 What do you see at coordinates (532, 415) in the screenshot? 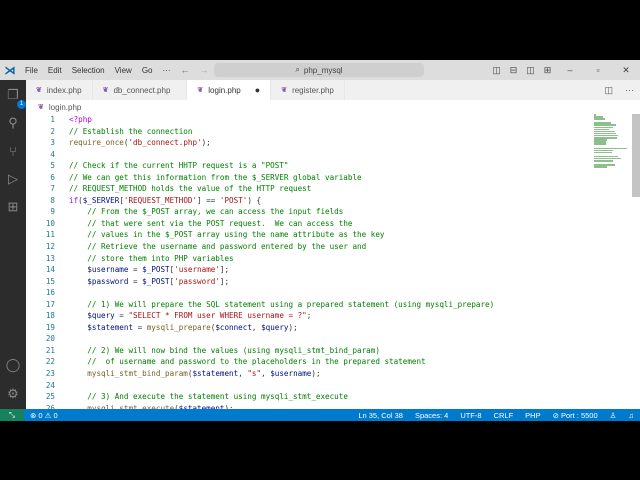
I see `language-mode: PHP` at bounding box center [532, 415].